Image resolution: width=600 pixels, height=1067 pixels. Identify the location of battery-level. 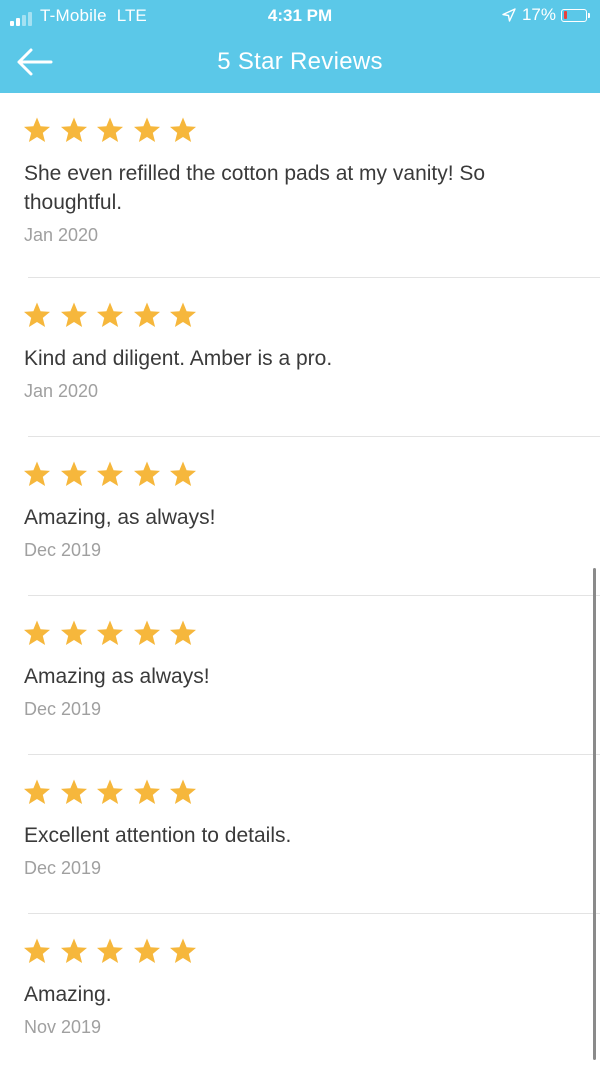
(565, 15).